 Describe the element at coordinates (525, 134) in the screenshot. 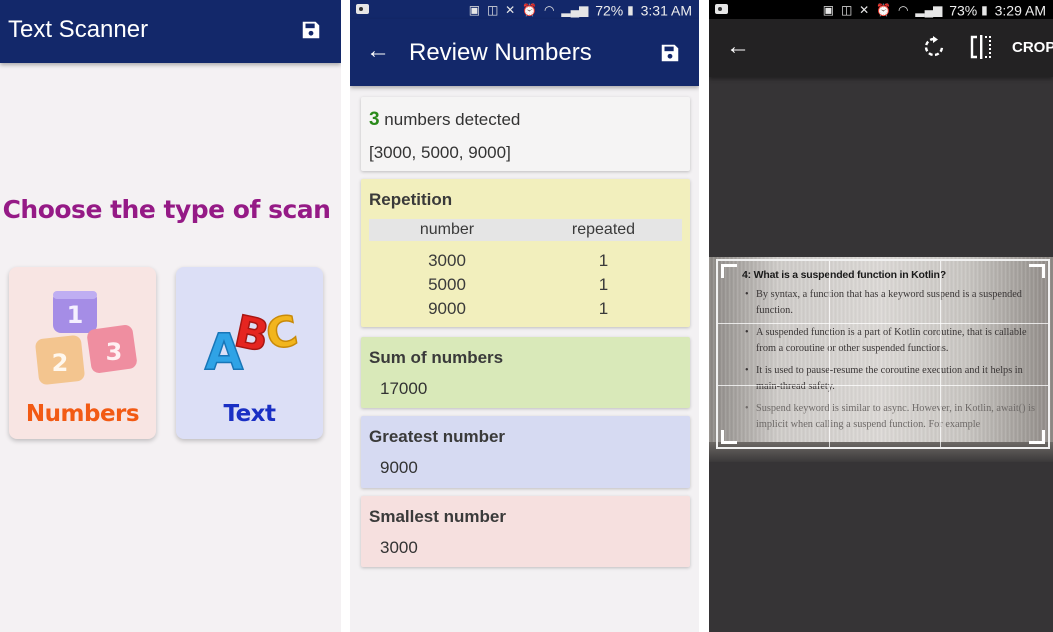

I see `detected-numbers-card: 3 numbers detected [3000, 5000, 9000]` at that location.